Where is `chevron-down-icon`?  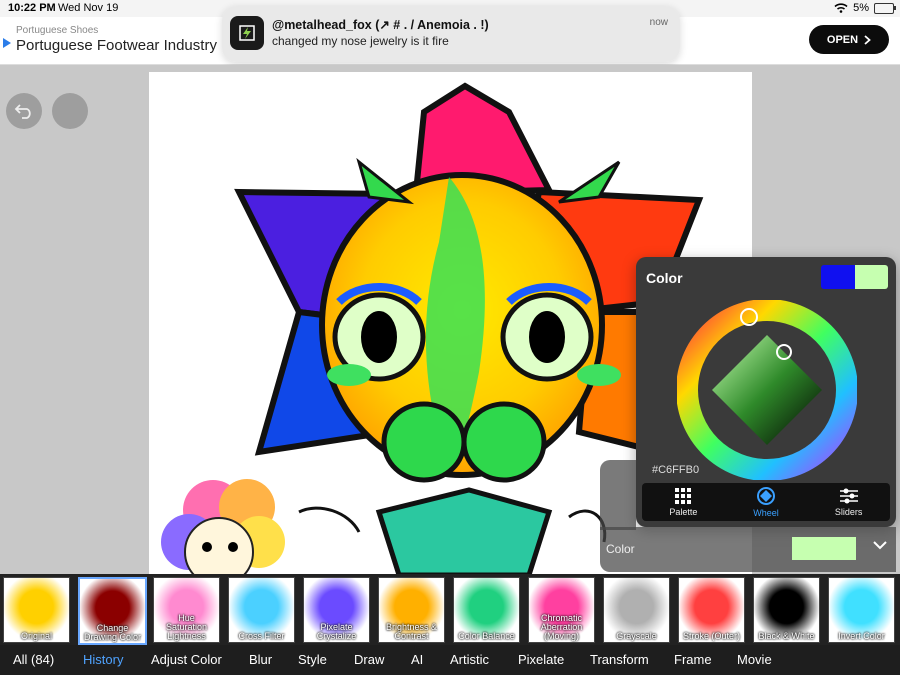 chevron-down-icon is located at coordinates (880, 545).